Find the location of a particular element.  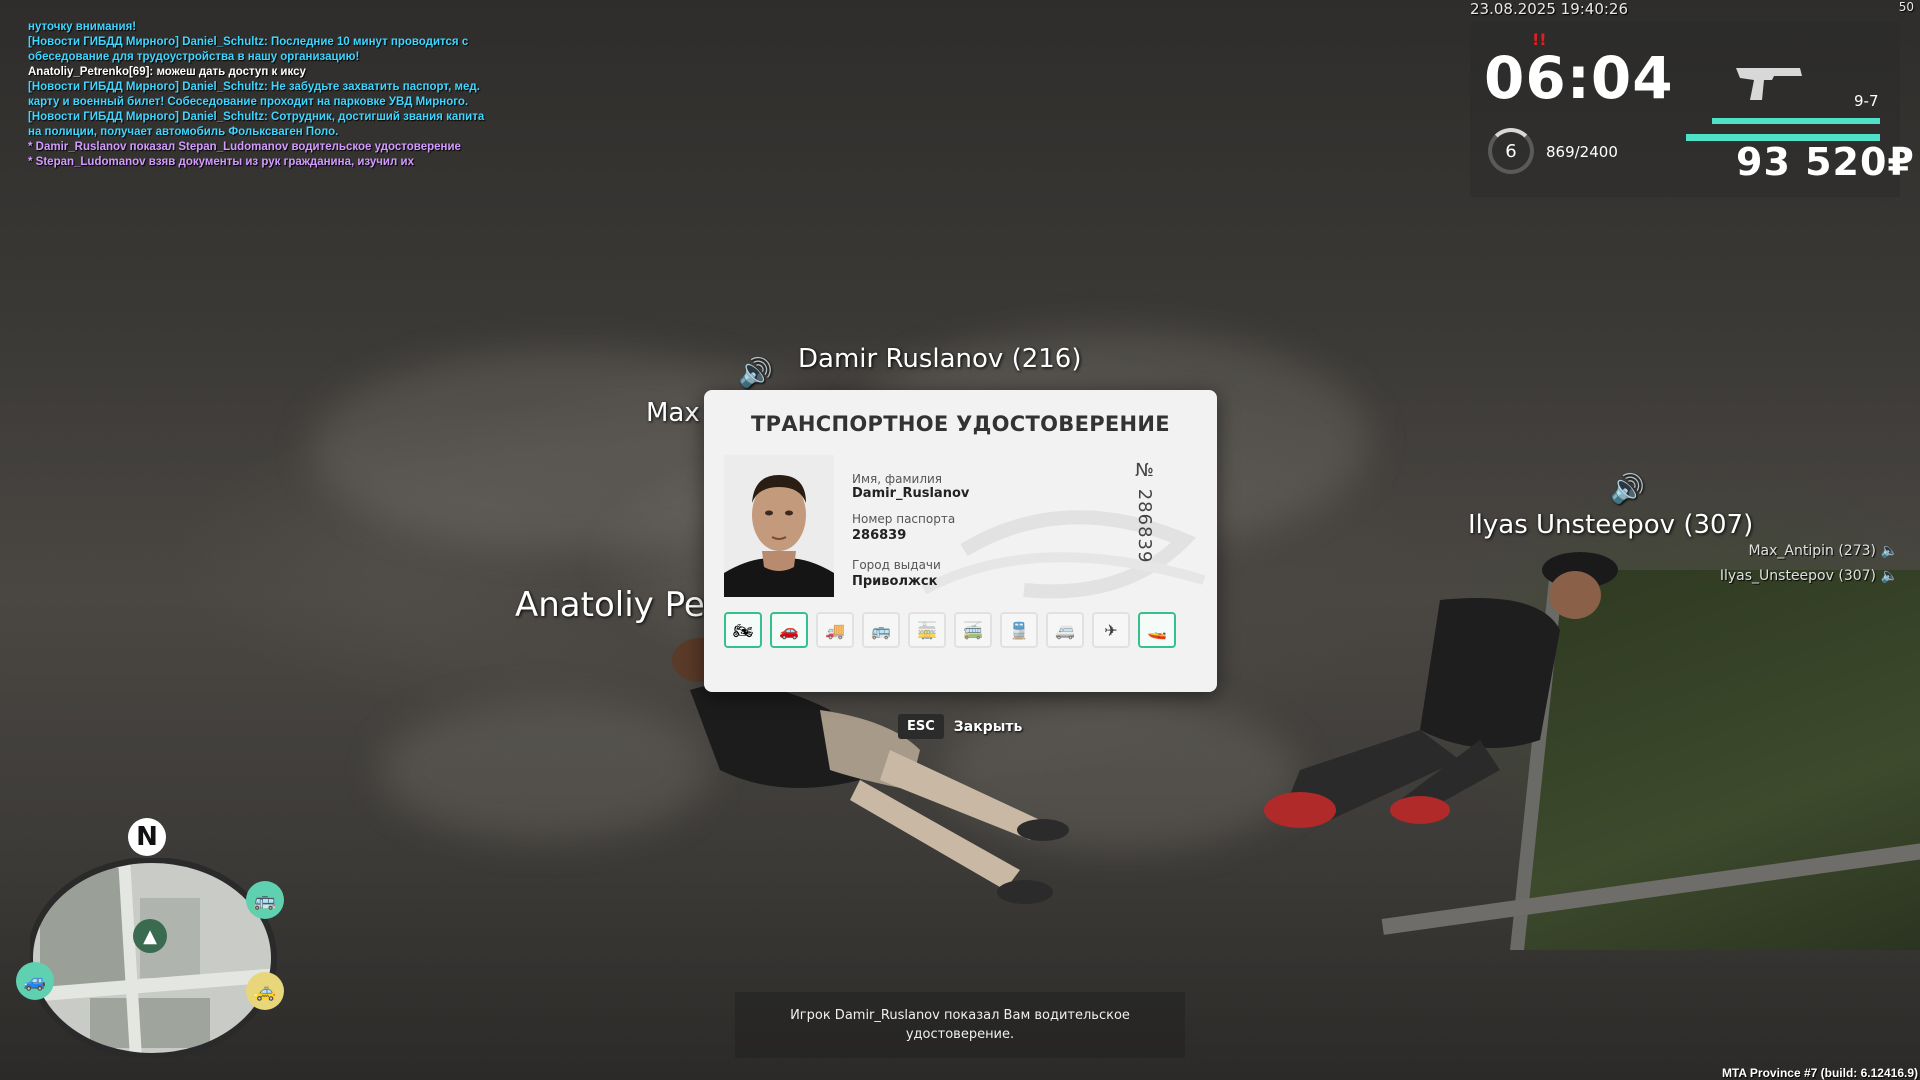

esc-key: ESC is located at coordinates (921, 726).